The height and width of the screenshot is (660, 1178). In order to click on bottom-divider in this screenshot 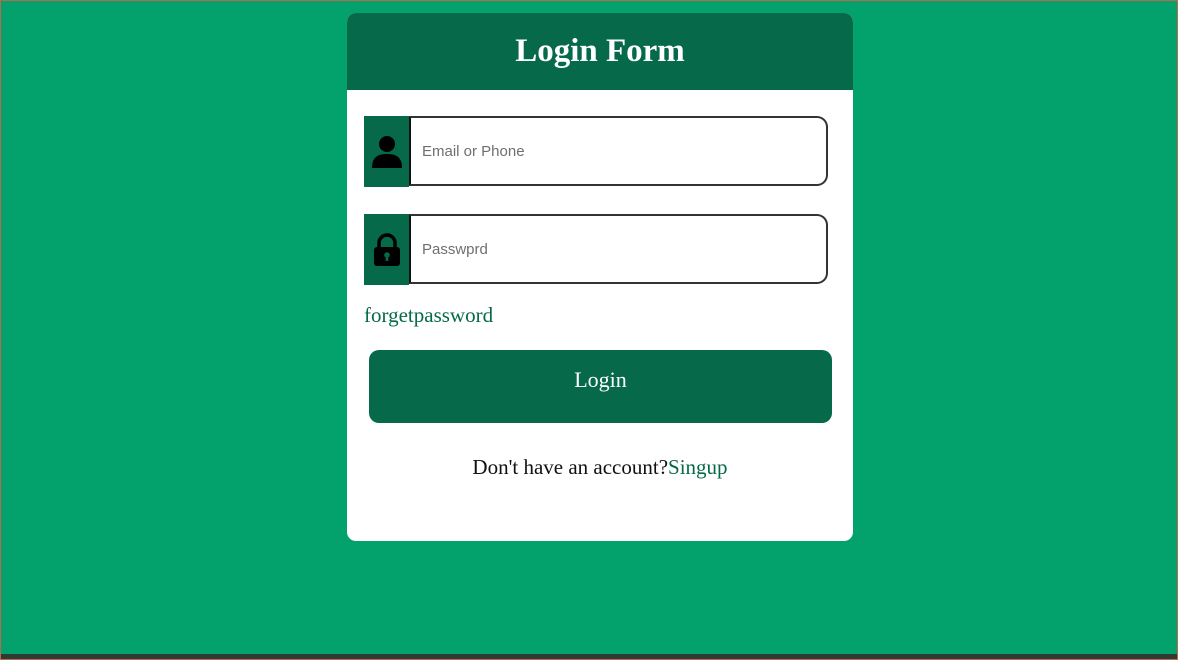, I will do `click(589, 656)`.